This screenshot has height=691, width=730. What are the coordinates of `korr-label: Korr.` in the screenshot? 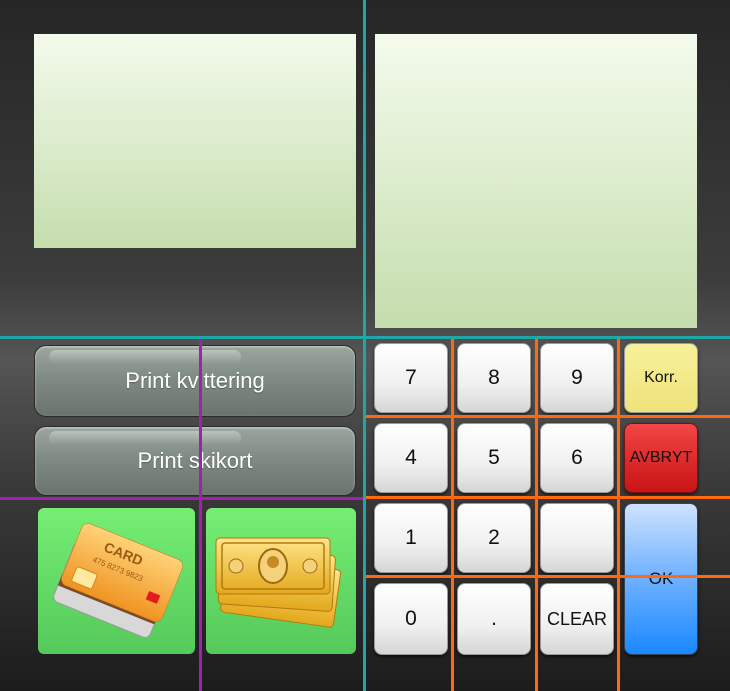 It's located at (661, 377).